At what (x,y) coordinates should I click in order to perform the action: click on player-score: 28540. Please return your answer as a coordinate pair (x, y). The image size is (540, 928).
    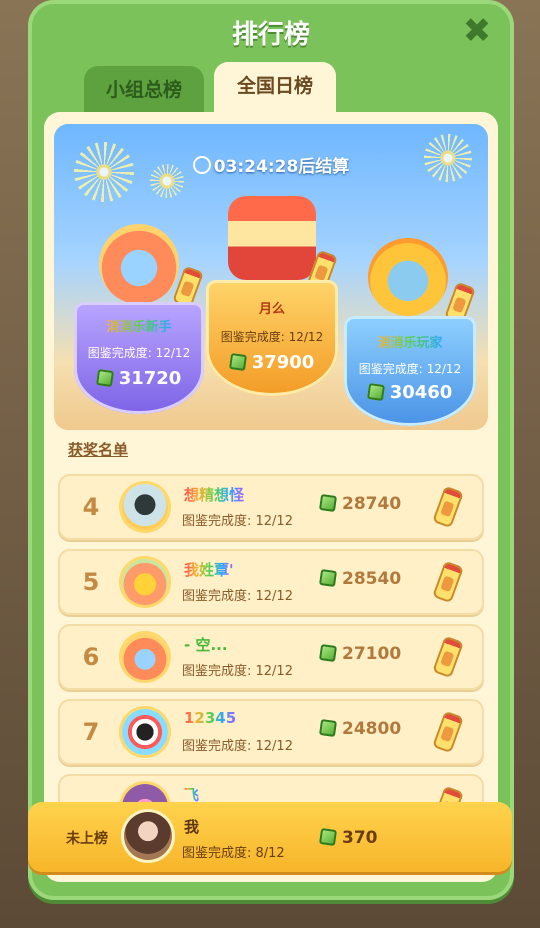
    Looking at the image, I should click on (359, 578).